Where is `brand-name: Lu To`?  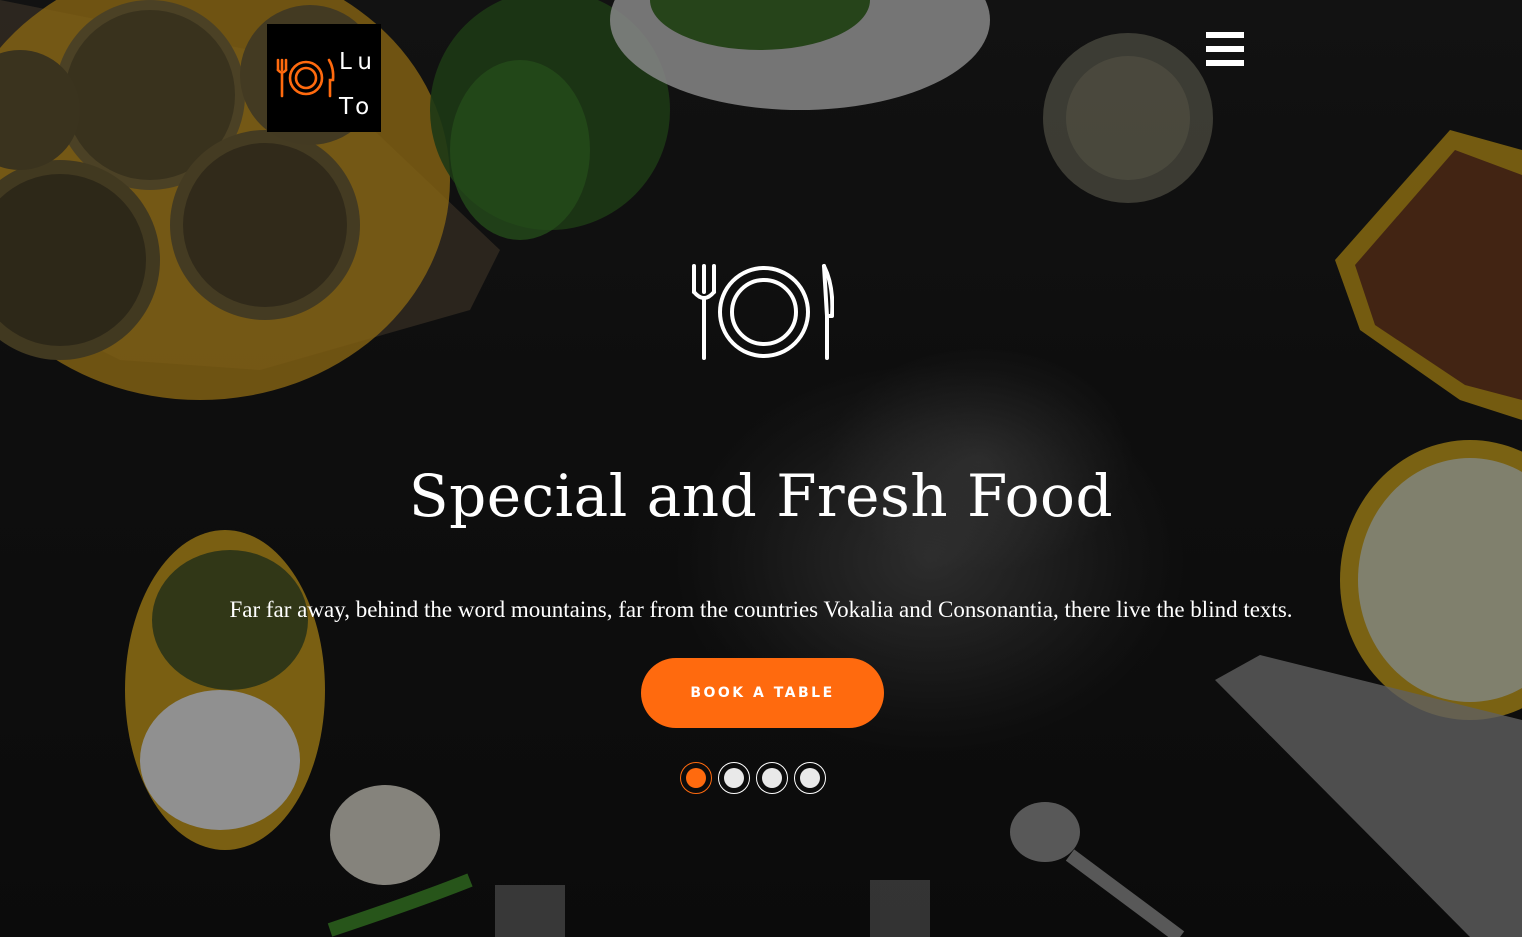
brand-name: Lu To is located at coordinates (359, 85).